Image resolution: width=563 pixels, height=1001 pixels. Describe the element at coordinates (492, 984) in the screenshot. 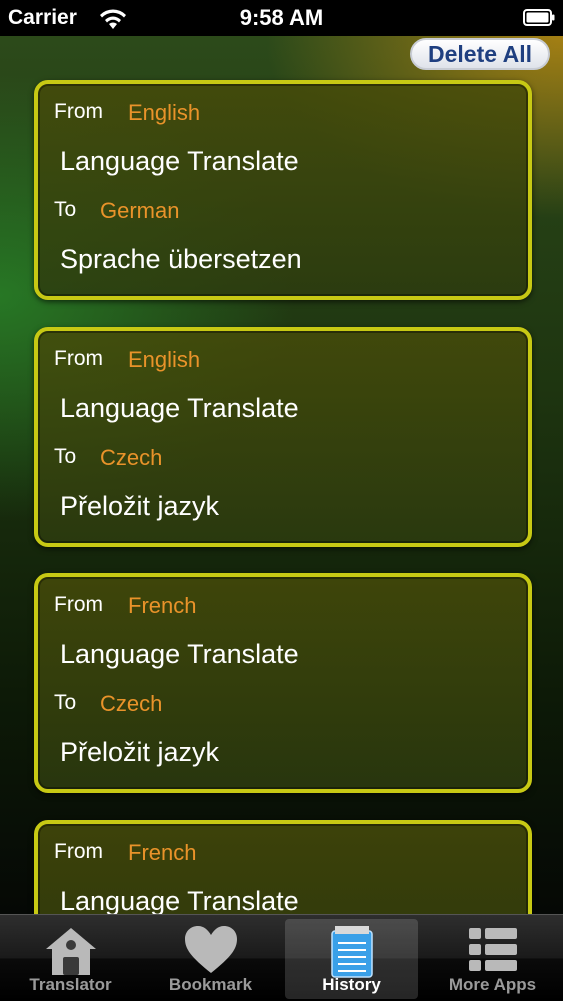

I see `tab-label: More Apps` at that location.